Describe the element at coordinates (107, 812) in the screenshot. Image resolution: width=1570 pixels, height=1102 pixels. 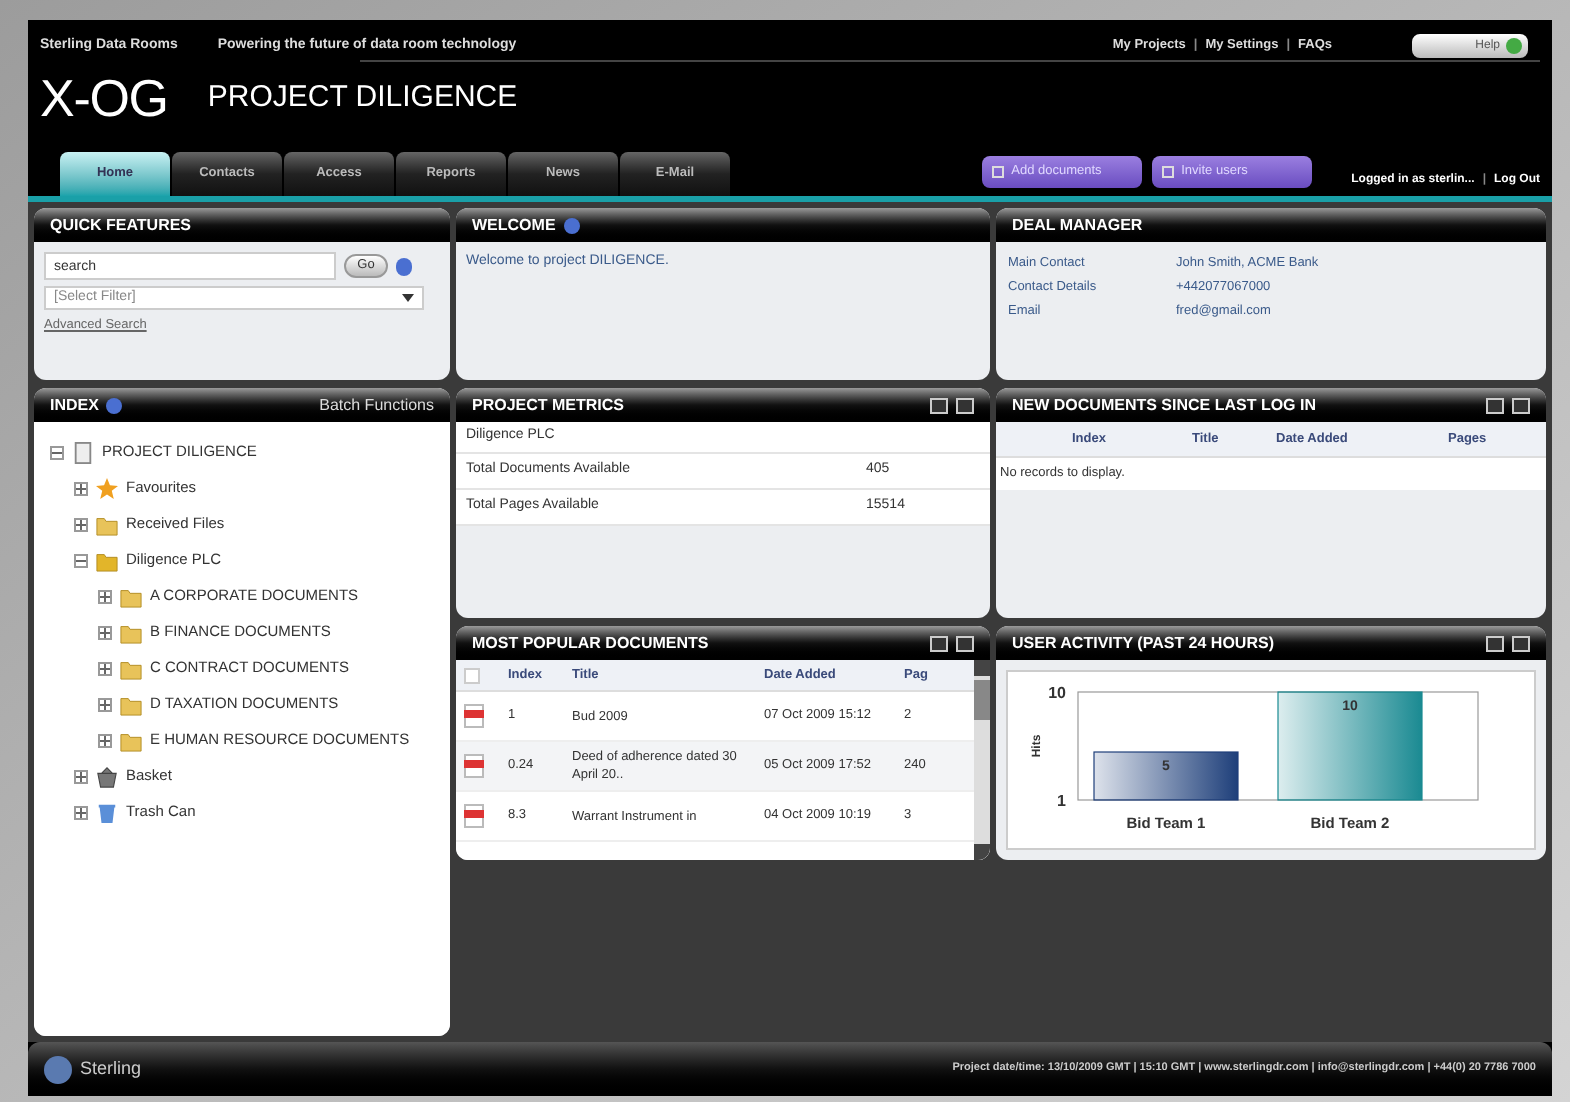
I see `trash-icon` at that location.